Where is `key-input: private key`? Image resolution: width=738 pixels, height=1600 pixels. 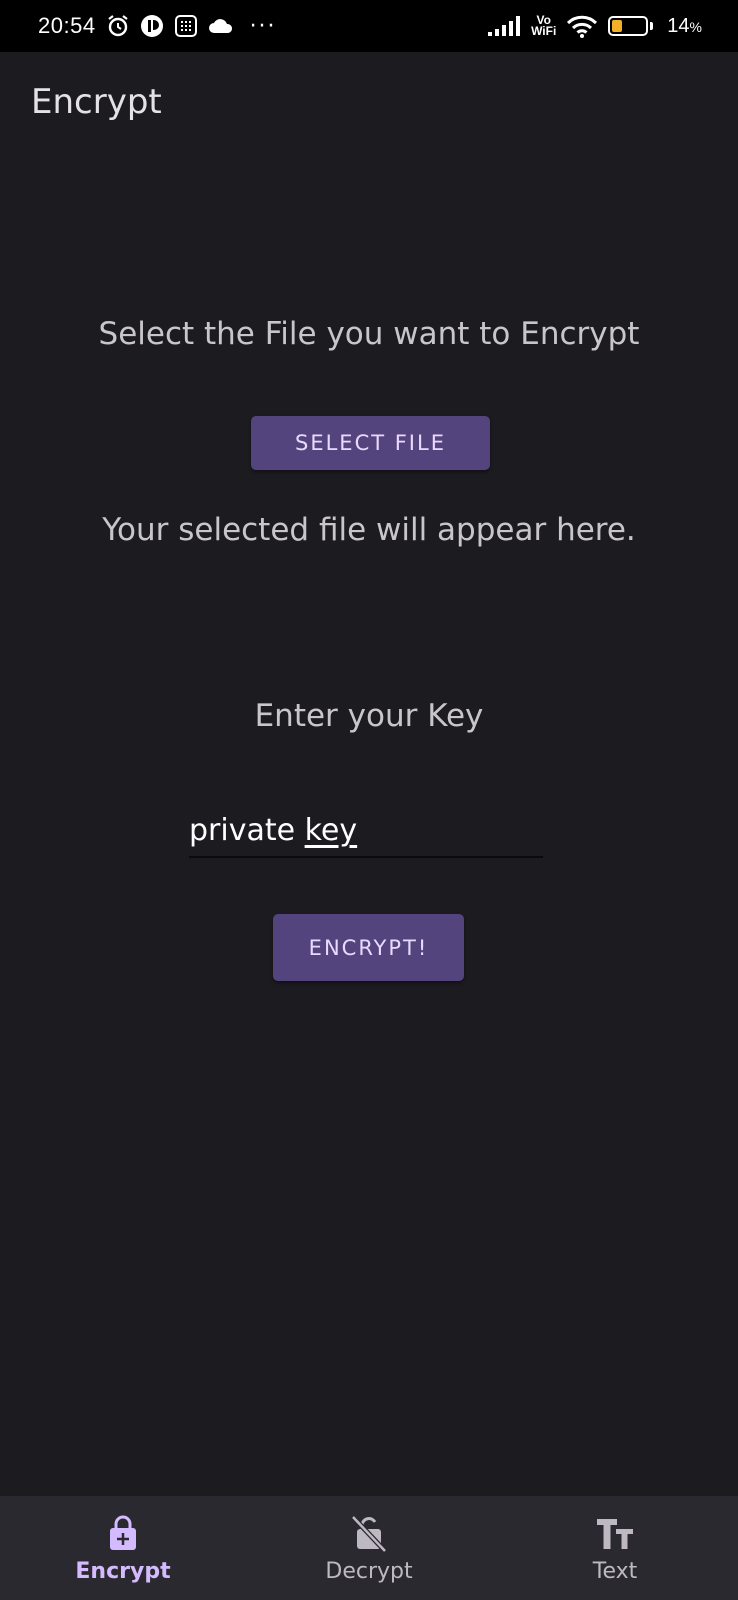
key-input: private key is located at coordinates (366, 831).